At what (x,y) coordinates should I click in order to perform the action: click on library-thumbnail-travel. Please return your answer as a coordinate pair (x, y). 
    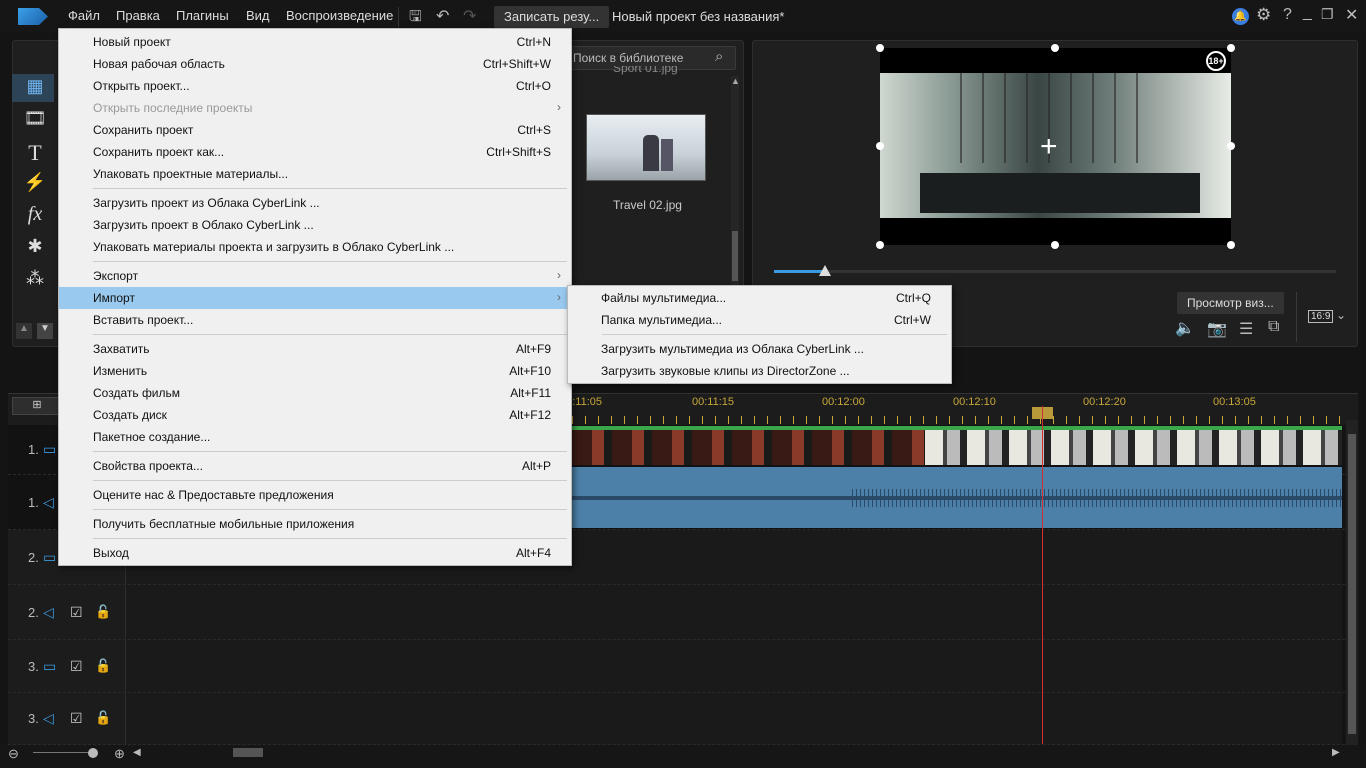
    Looking at the image, I should click on (646, 147).